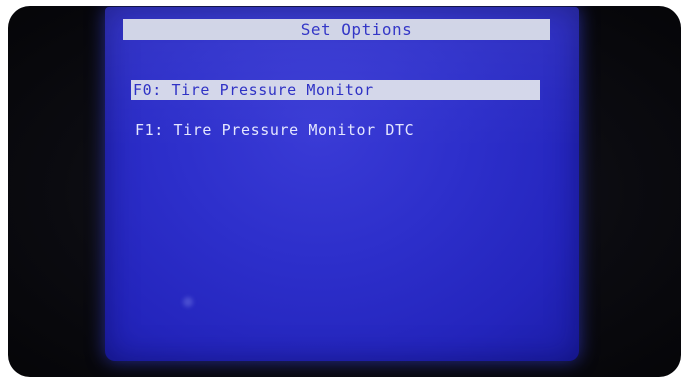  I want to click on menu-item-f1-label: F1: Tire Pressure Monitor DTC, so click(275, 130).